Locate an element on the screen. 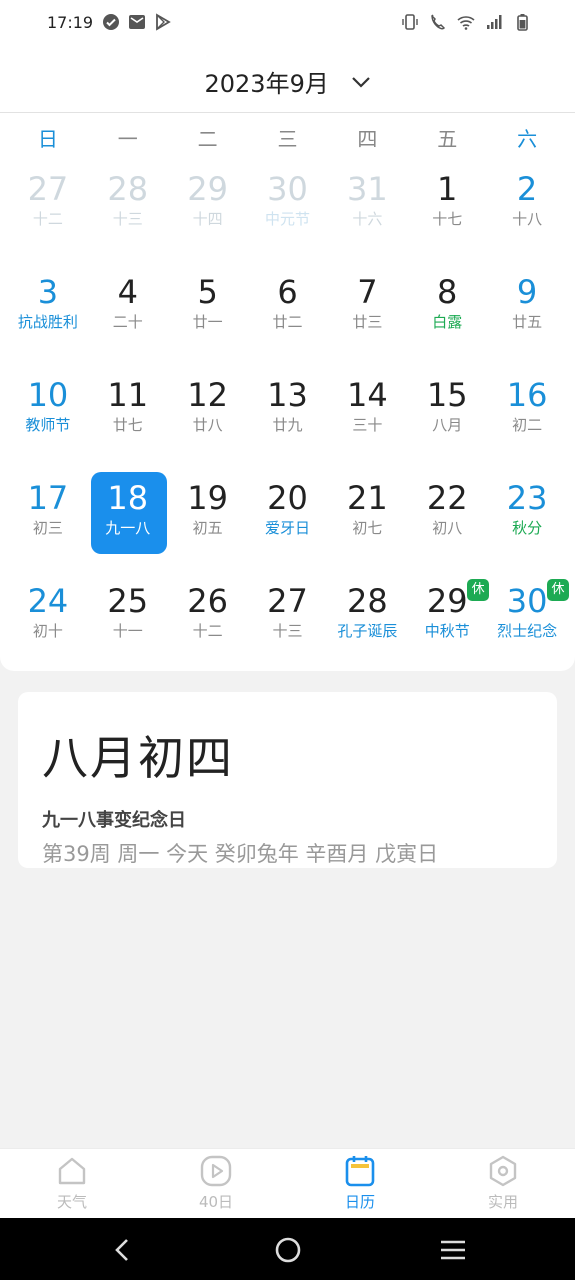  lunar-label: 教师节 is located at coordinates (48, 425).